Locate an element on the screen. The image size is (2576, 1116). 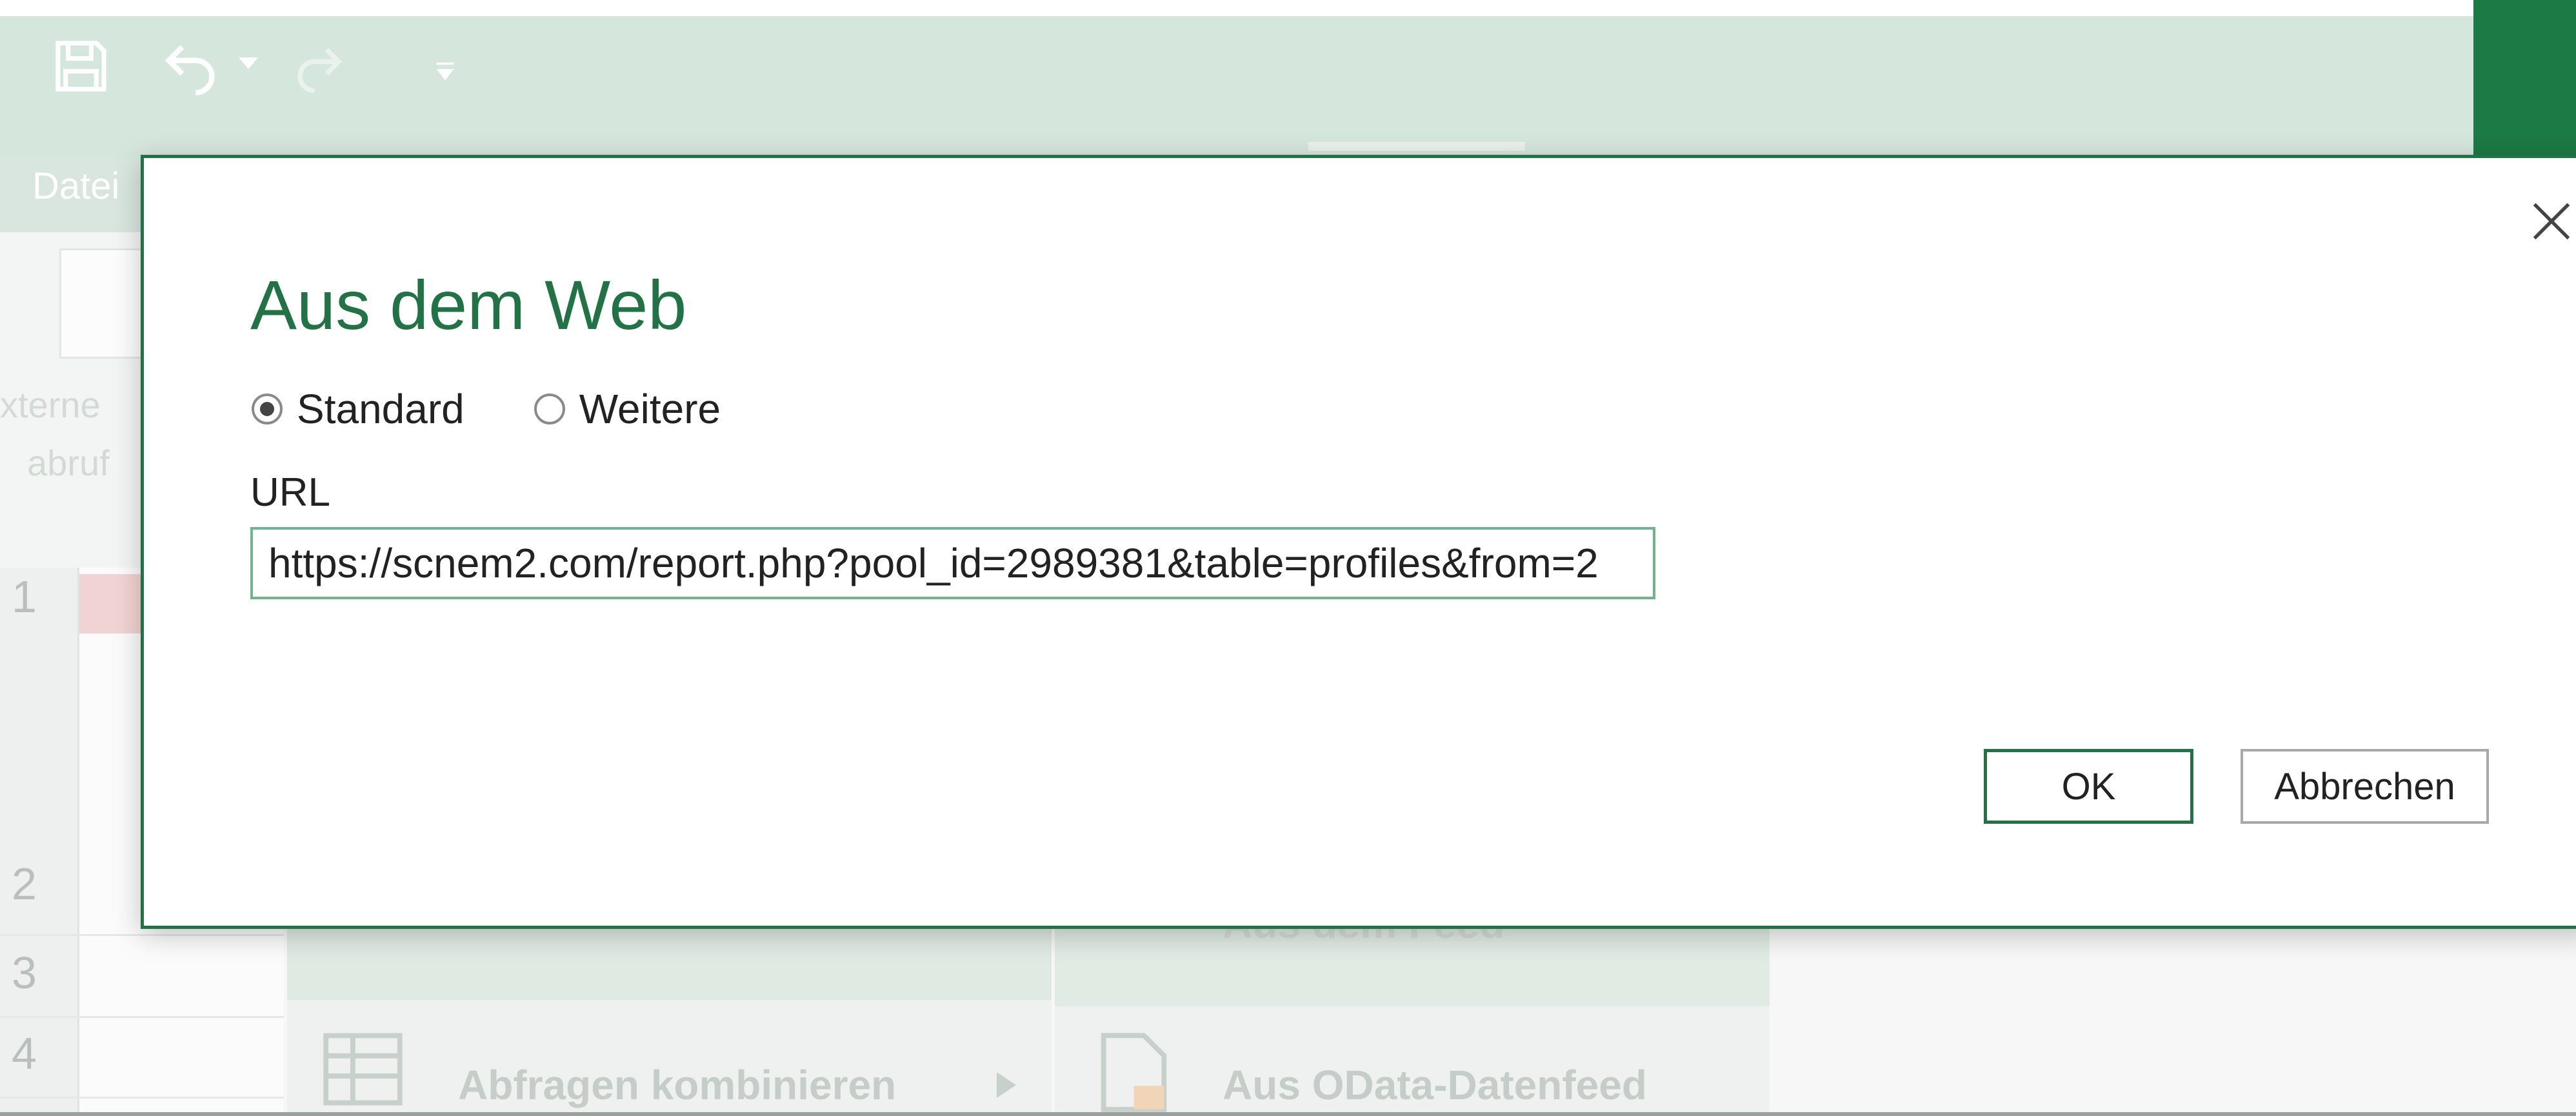
ok-button: OK is located at coordinates (2088, 787).